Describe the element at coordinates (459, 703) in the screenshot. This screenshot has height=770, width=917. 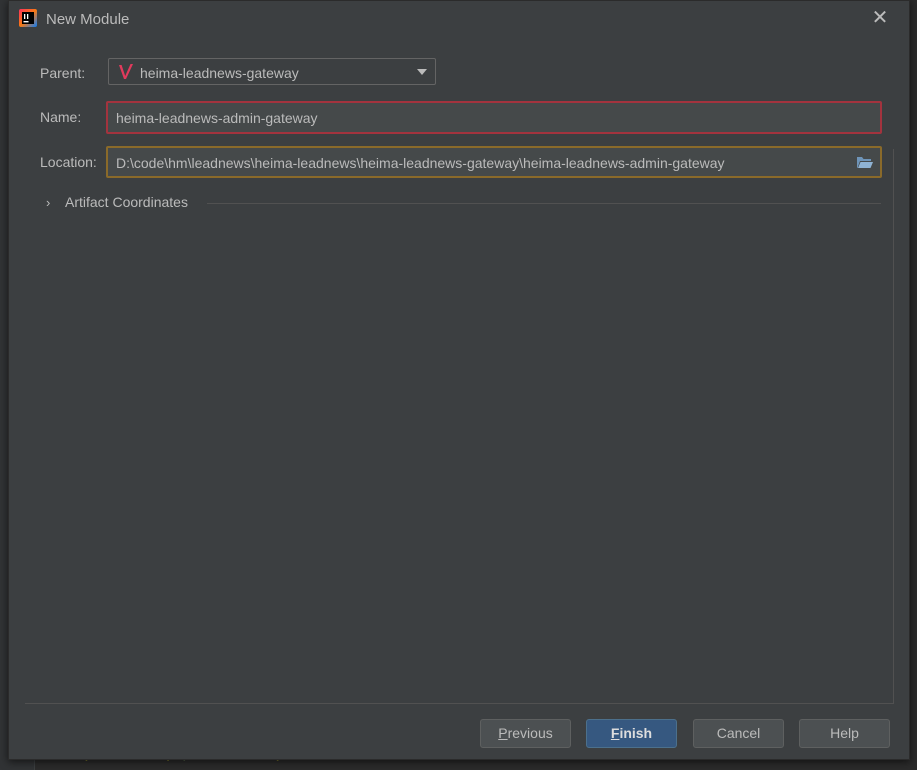
I see `content-border-bottom` at that location.